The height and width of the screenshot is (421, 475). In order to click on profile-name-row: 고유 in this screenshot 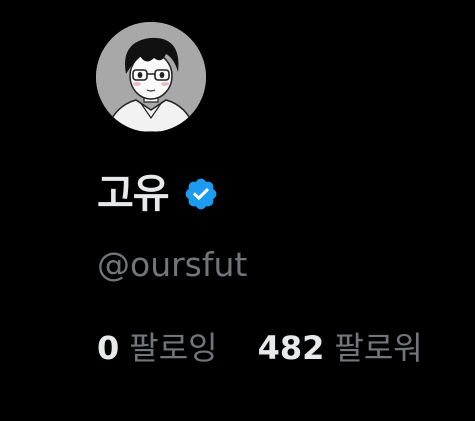, I will do `click(158, 194)`.